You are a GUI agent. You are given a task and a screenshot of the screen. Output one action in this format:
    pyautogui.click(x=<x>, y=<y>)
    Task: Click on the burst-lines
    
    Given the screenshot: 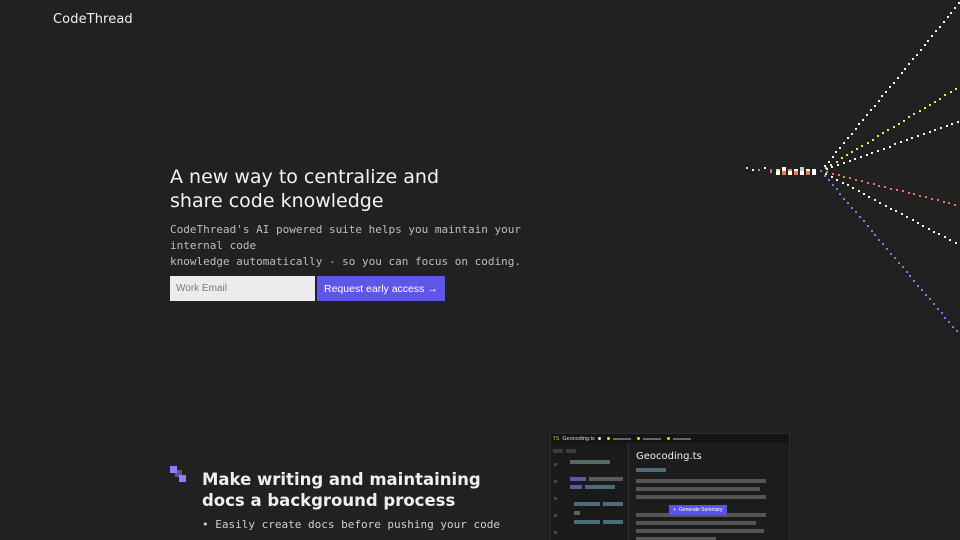 What is the action you would take?
    pyautogui.click(x=853, y=167)
    